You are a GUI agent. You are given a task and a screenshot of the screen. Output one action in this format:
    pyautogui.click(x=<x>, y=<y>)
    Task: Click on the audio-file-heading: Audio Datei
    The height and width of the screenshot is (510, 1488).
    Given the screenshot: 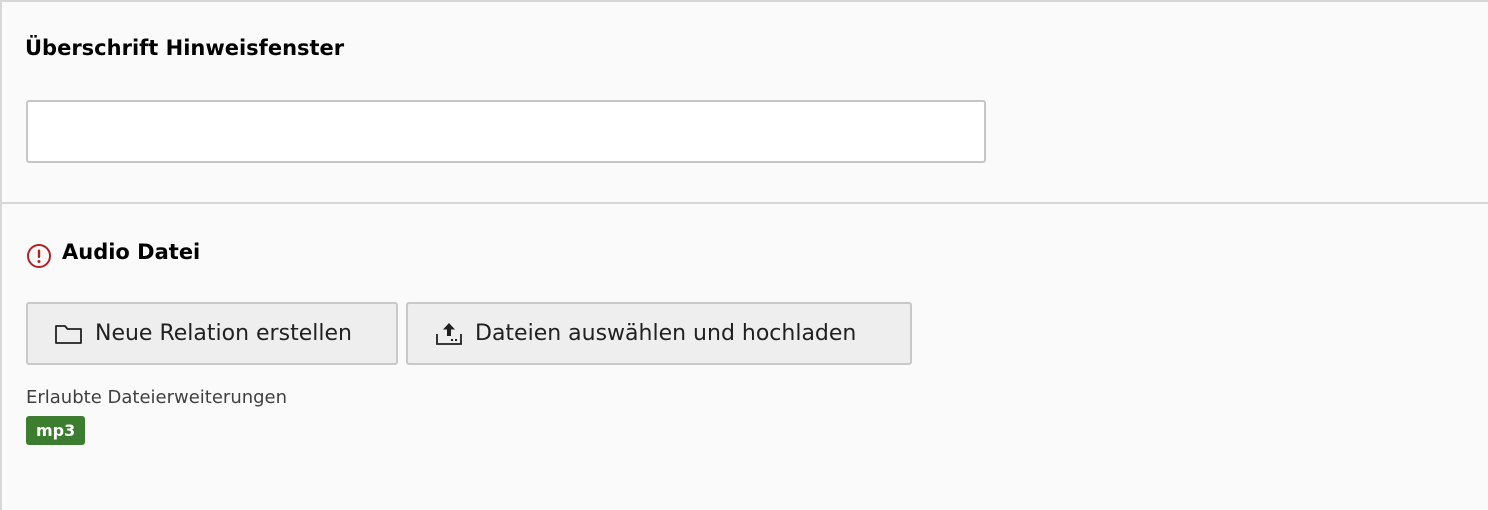 What is the action you would take?
    pyautogui.click(x=131, y=252)
    